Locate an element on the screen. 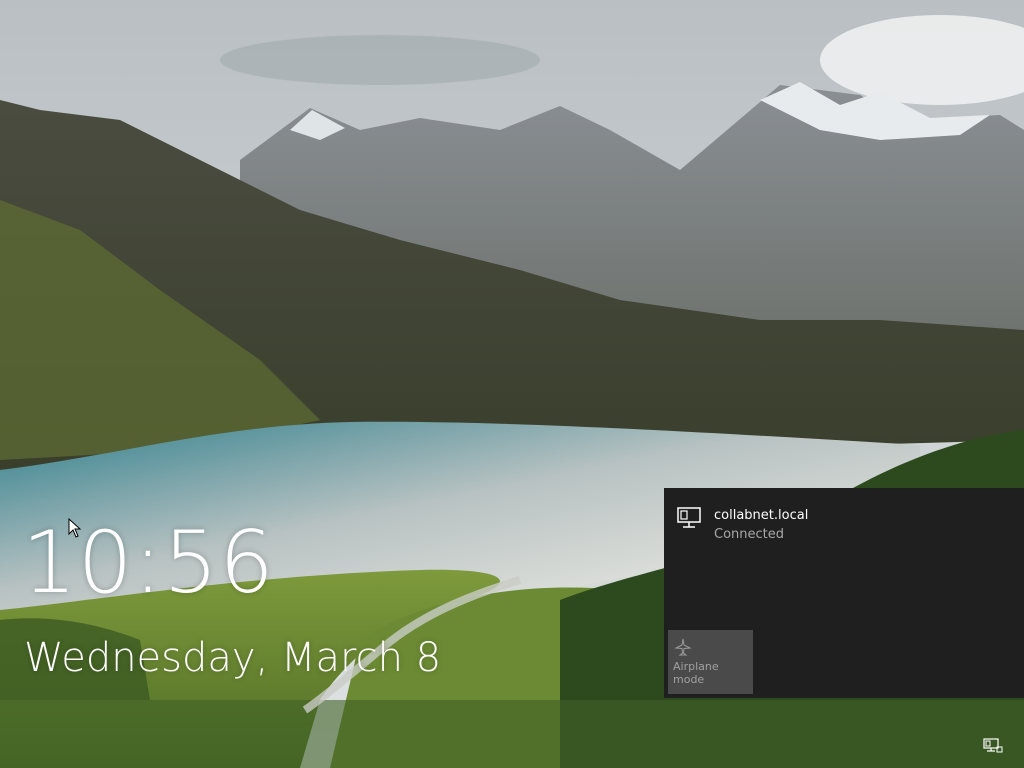 This screenshot has height=768, width=1024. airplane-mode-label: Airplane mode is located at coordinates (696, 673).